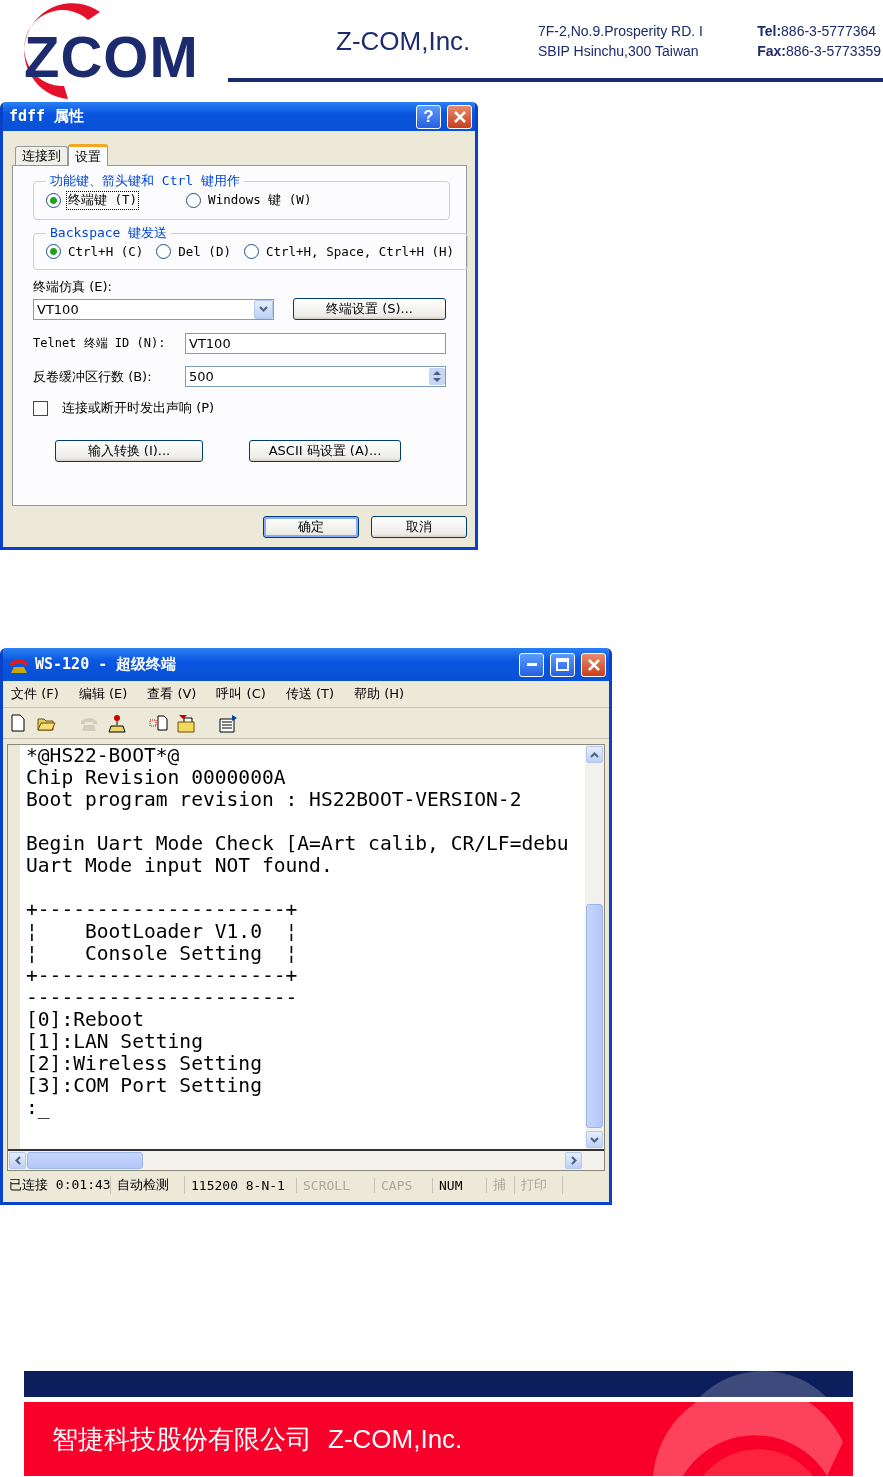 Image resolution: width=883 pixels, height=1477 pixels. Describe the element at coordinates (100, 343) in the screenshot. I see `field-label: Telnet 终端 ID (N):` at that location.